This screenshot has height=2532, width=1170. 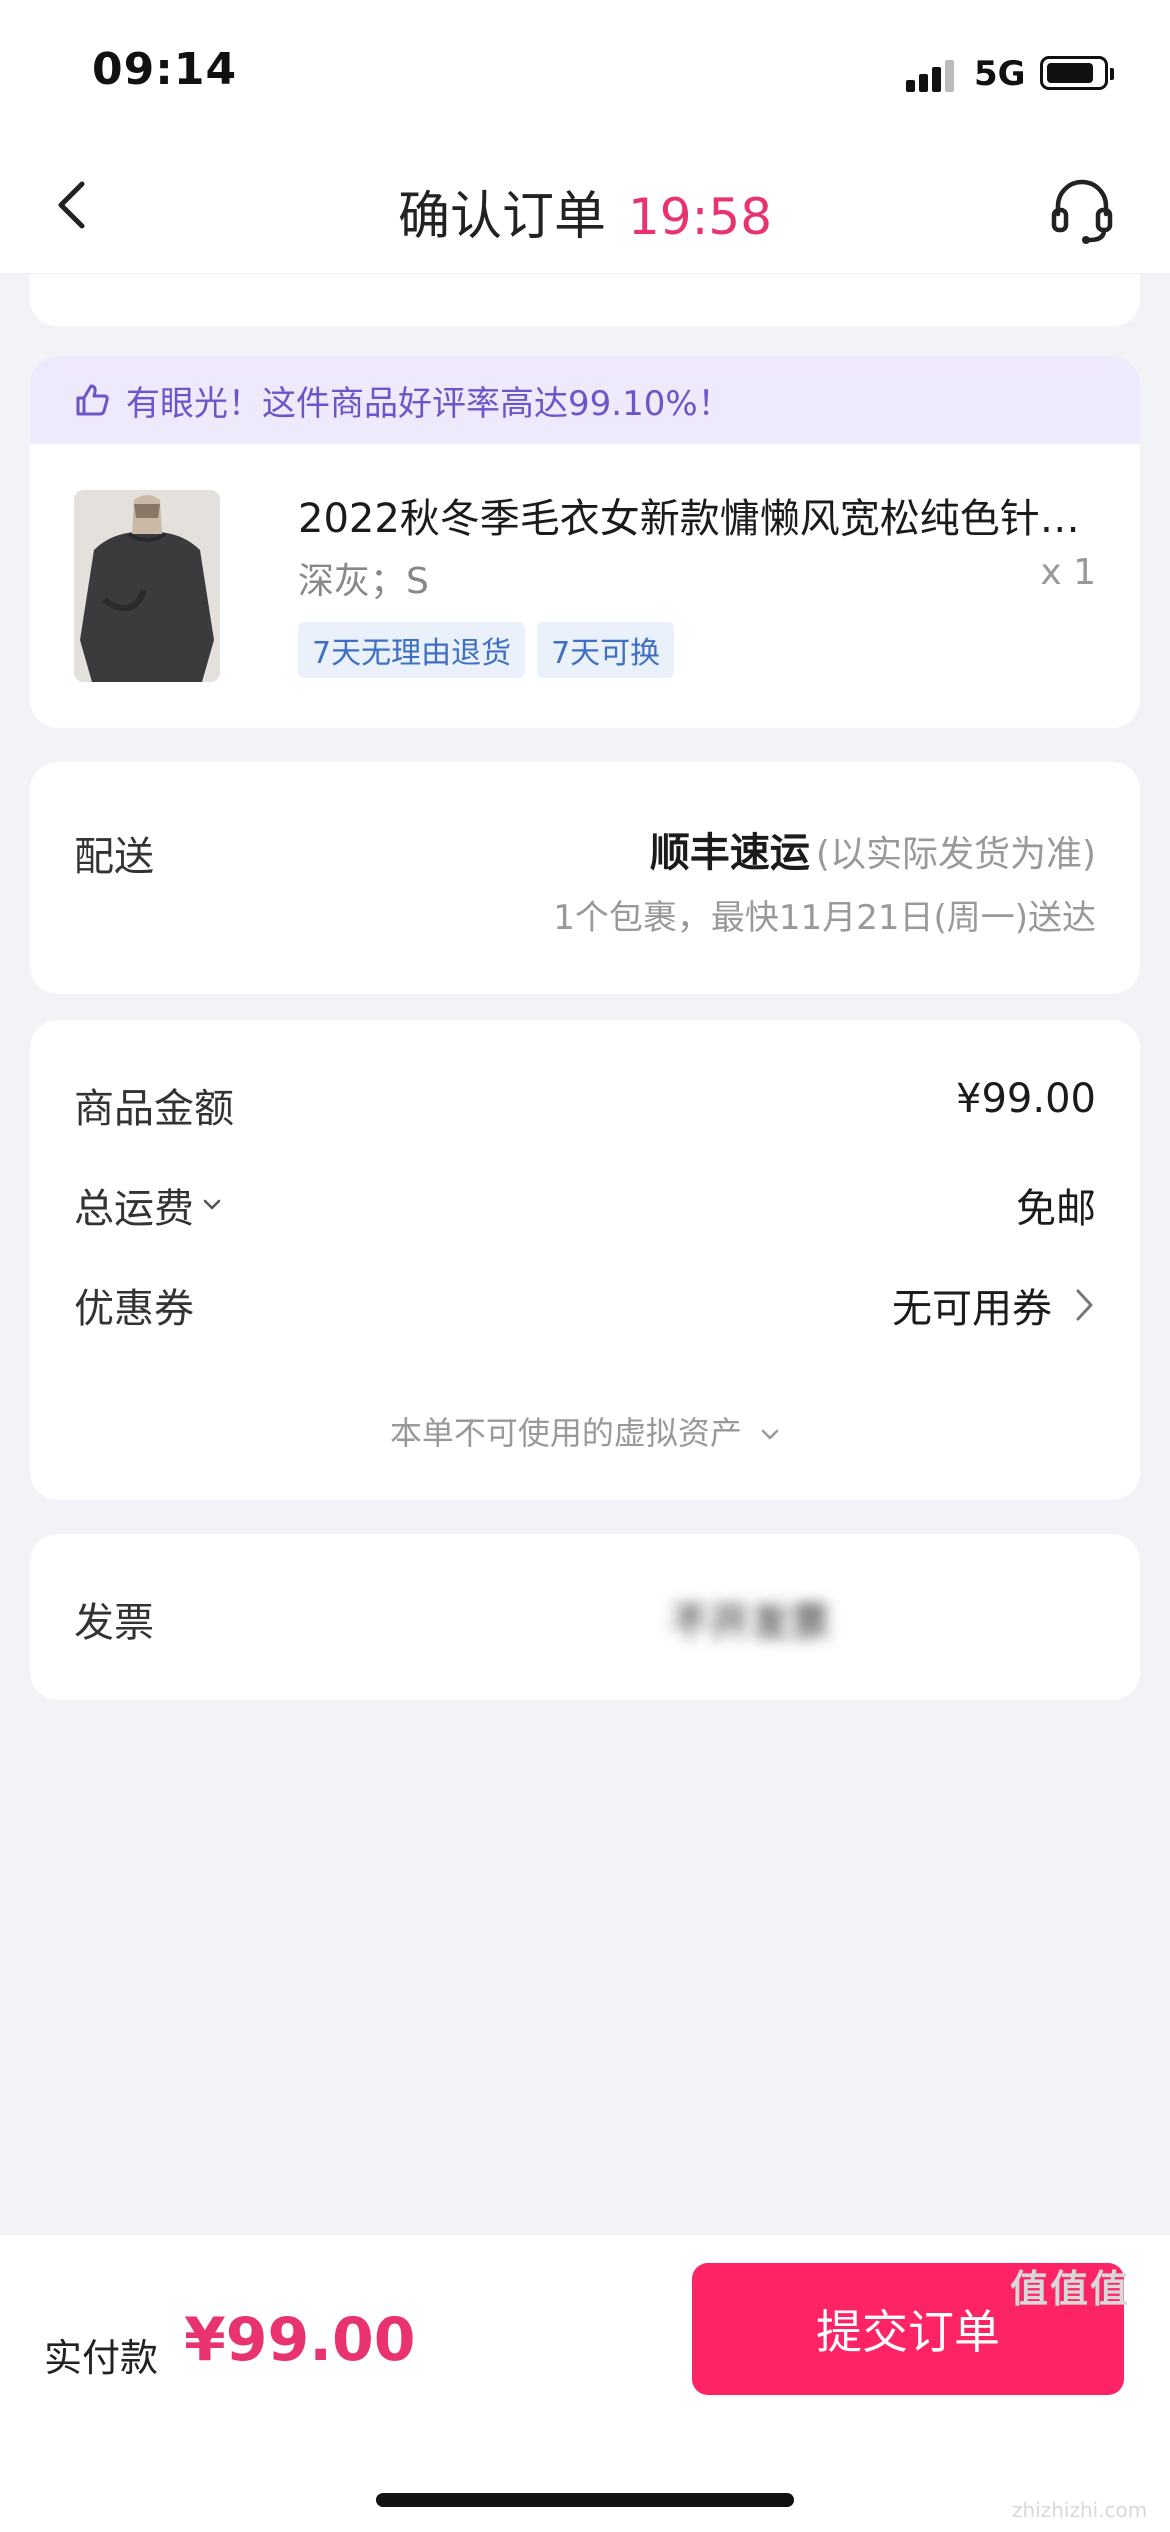 What do you see at coordinates (1068, 572) in the screenshot?
I see `product-quantity: x 1` at bounding box center [1068, 572].